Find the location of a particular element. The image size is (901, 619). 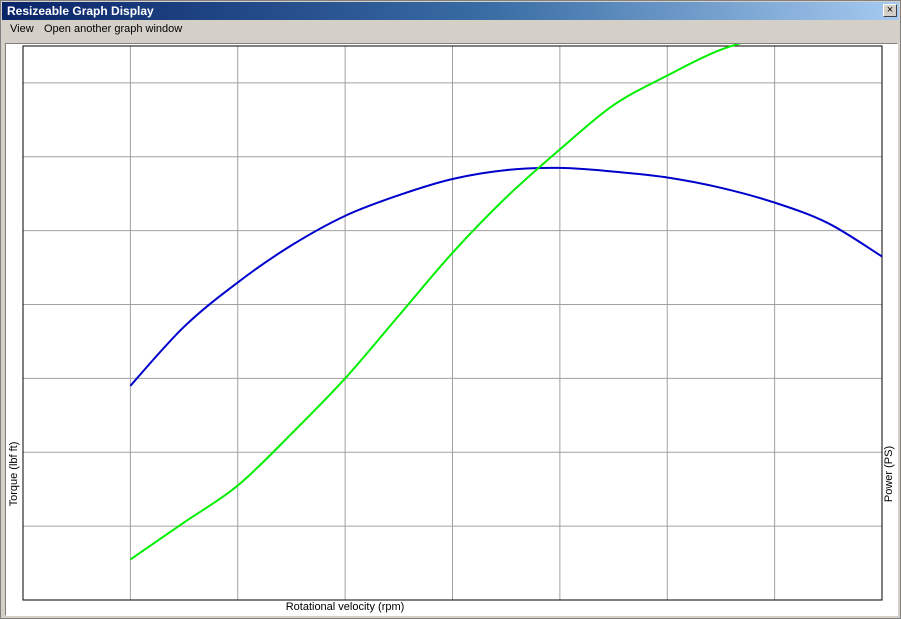

title-bar: Resizeable Graph Display × is located at coordinates (450, 11).